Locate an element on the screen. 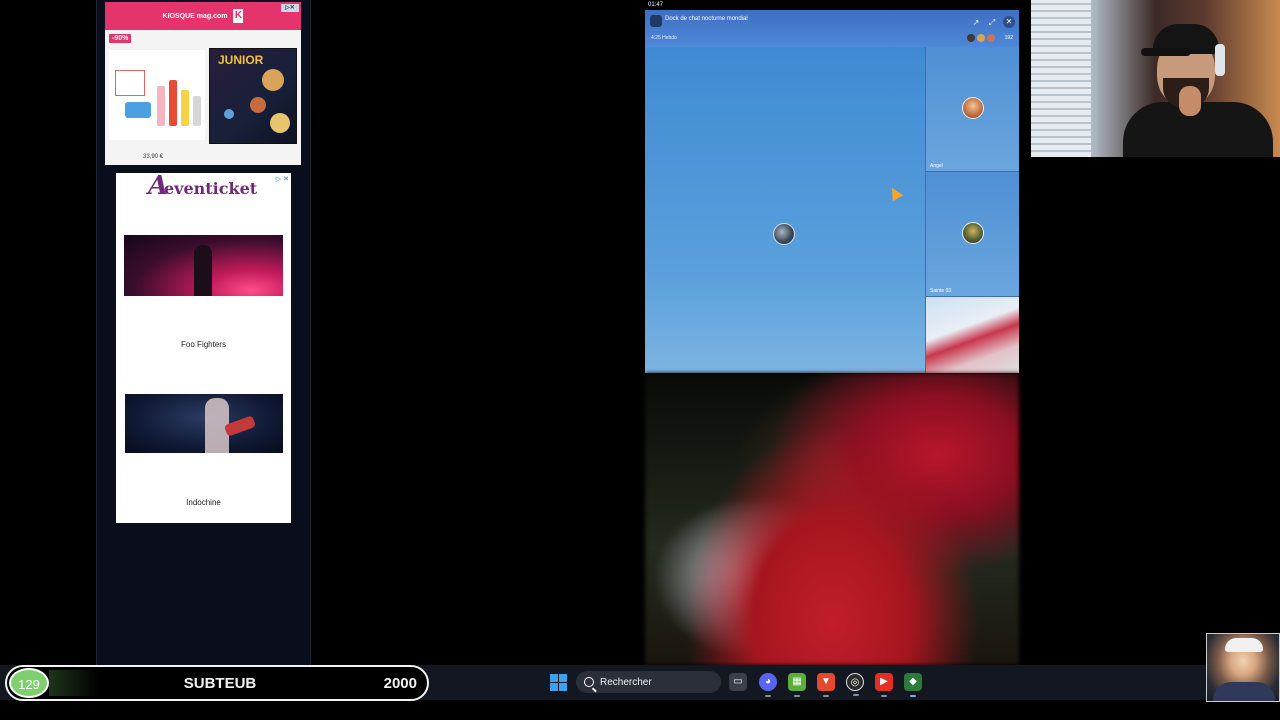  magazine-cover-image: JUNIOR is located at coordinates (253, 96).